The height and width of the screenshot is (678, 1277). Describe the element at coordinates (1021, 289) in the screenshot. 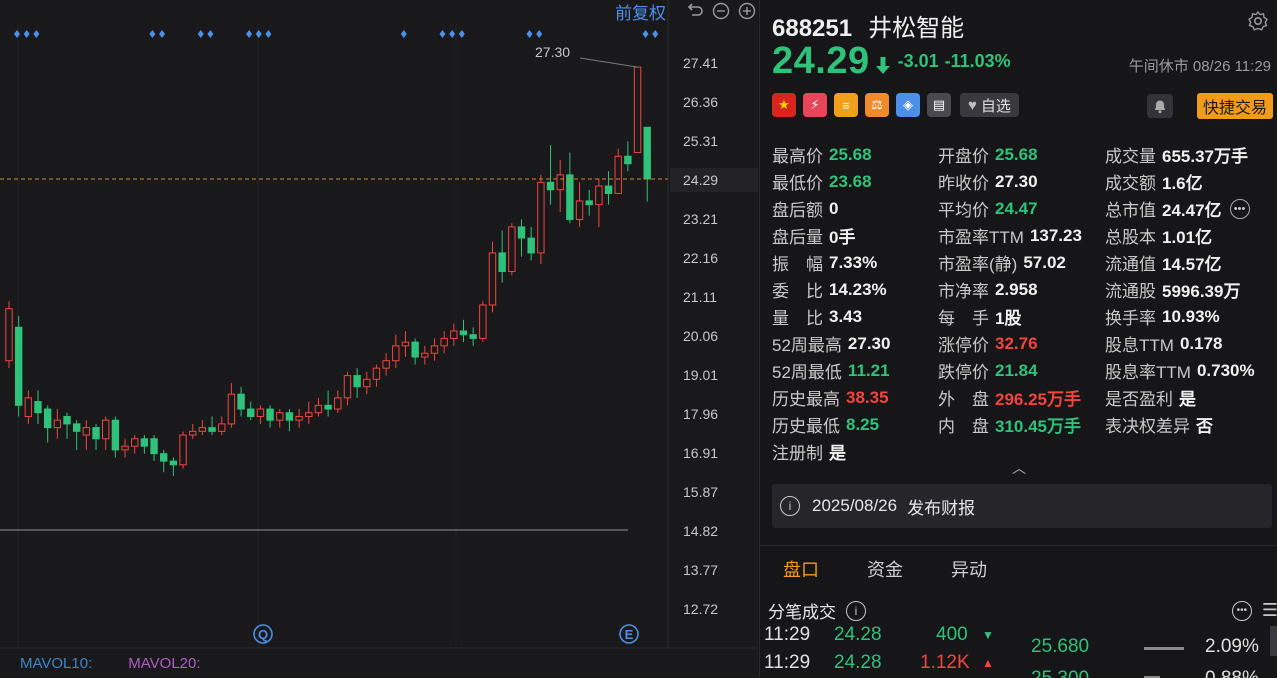

I see `stat-item: 市净率 2.958` at that location.